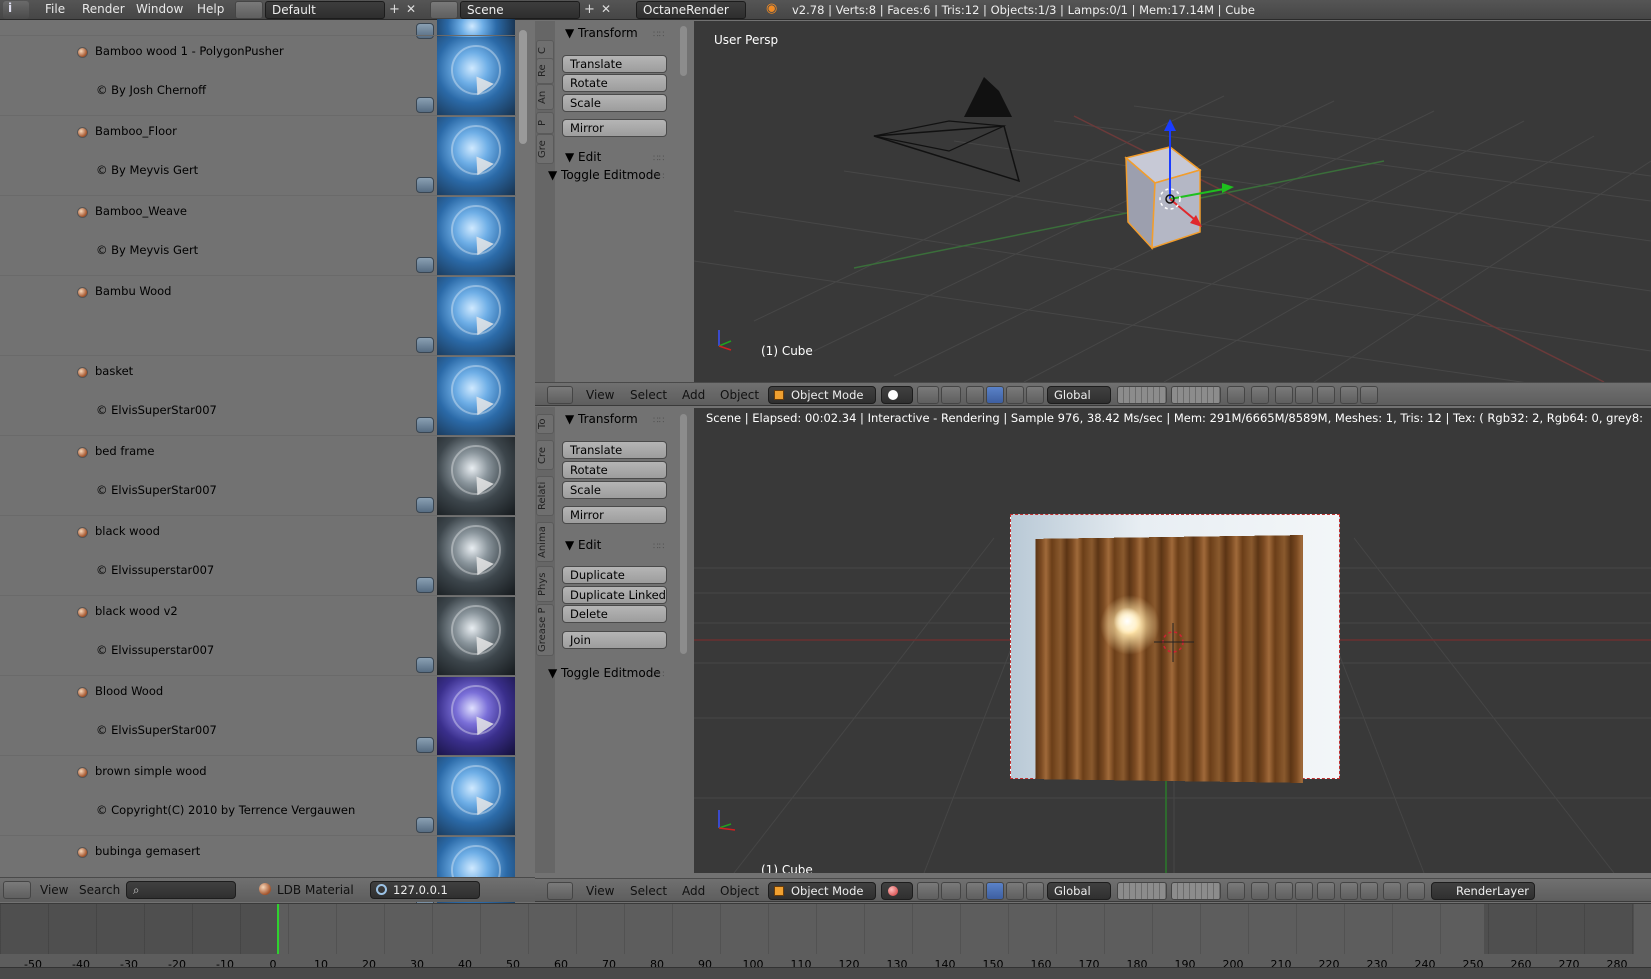  What do you see at coordinates (136, 611) in the screenshot?
I see `material-name: black wood v2` at bounding box center [136, 611].